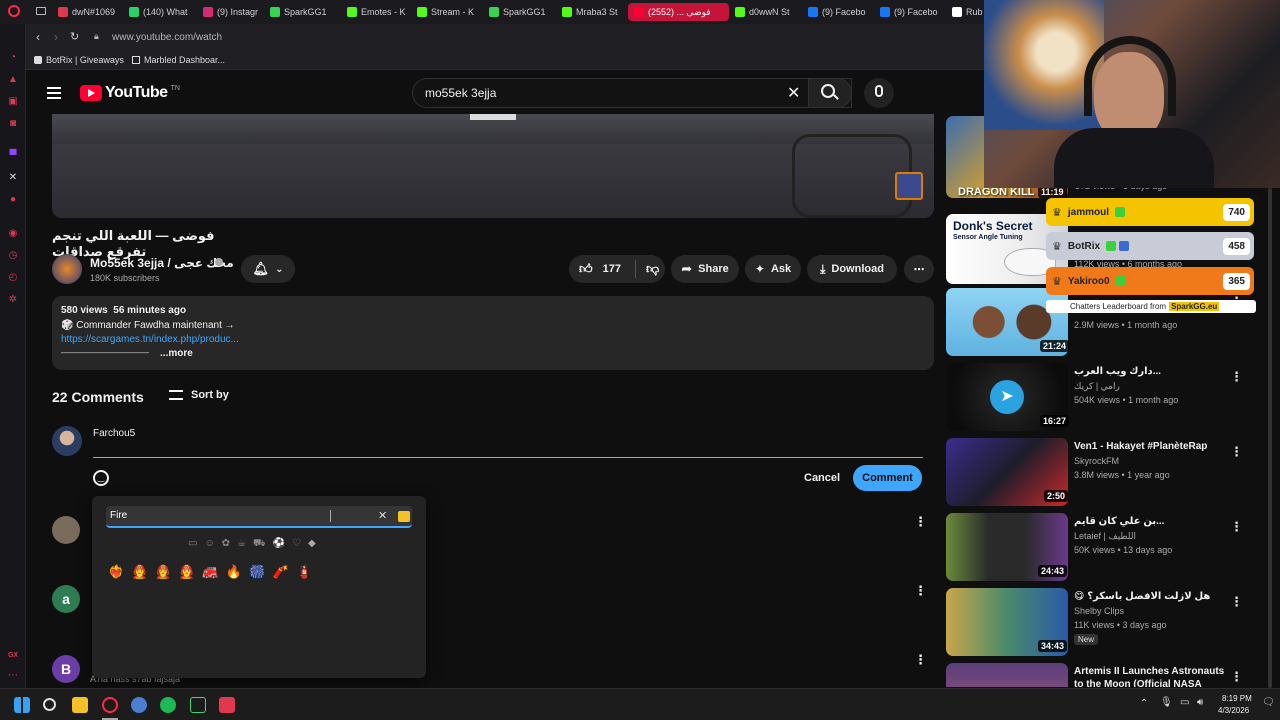  I want to click on browser-tab: dwN#1069, so click(91, 12).